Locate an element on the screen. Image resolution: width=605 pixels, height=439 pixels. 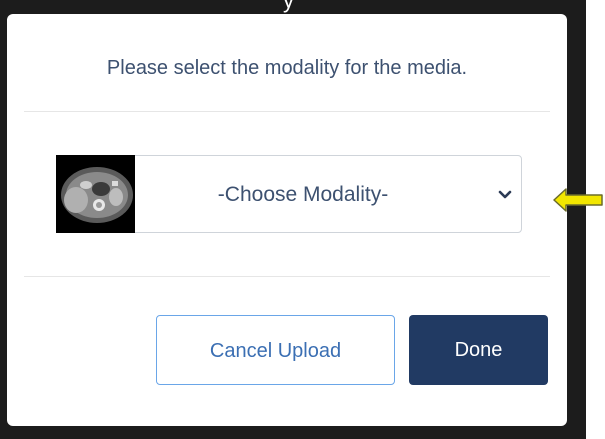
ct-scan-thumbnail is located at coordinates (95, 194).